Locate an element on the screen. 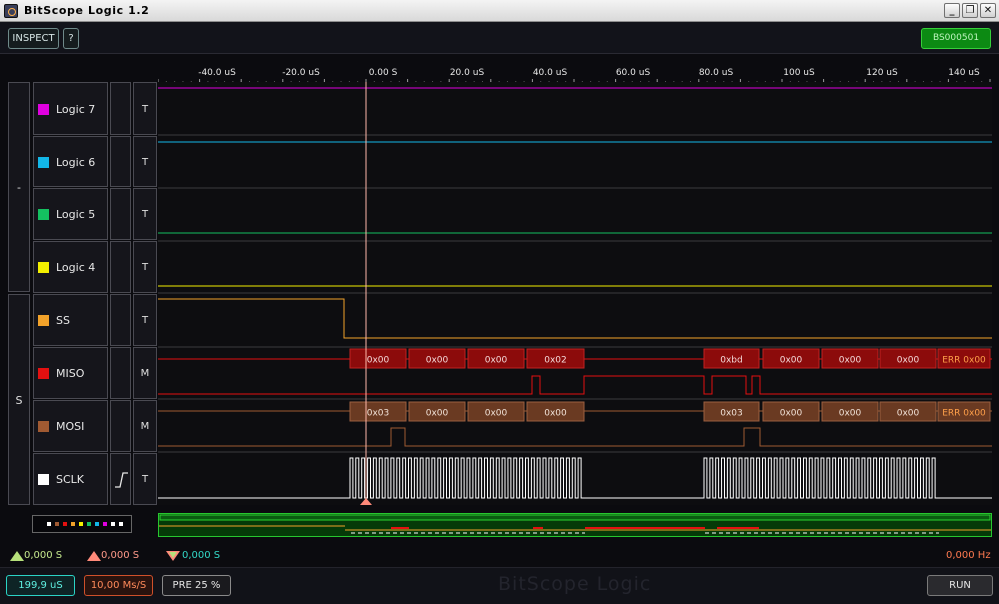  toolbar: INSPECT ? is located at coordinates (499, 38).